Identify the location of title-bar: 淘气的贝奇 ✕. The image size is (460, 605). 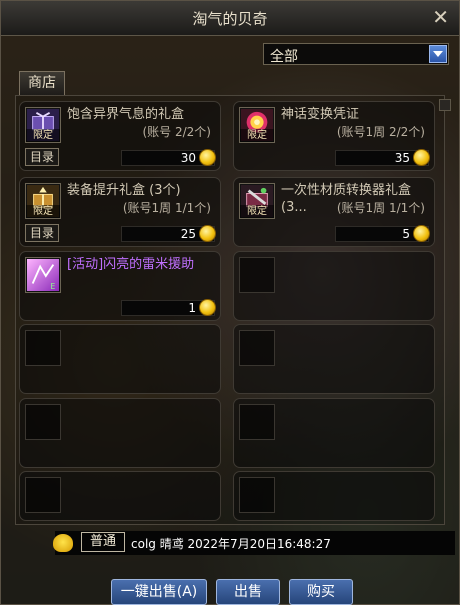
(230, 18).